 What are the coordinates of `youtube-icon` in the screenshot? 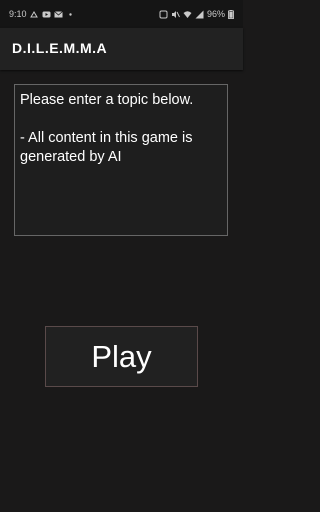 It's located at (46, 14).